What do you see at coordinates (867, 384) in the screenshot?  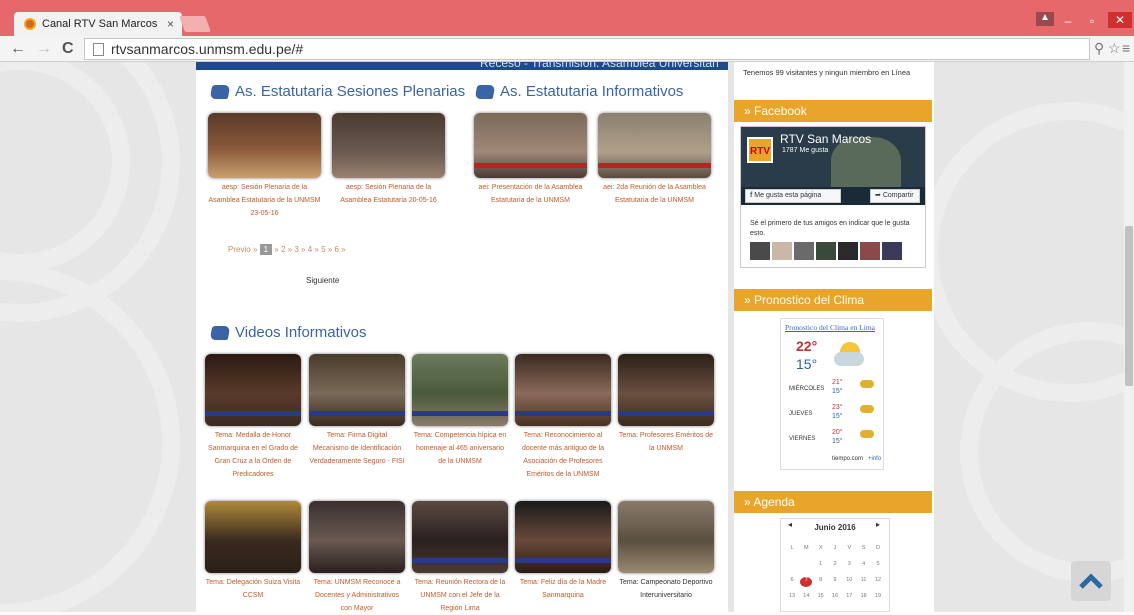 I see `partly-cloudy-icon` at bounding box center [867, 384].